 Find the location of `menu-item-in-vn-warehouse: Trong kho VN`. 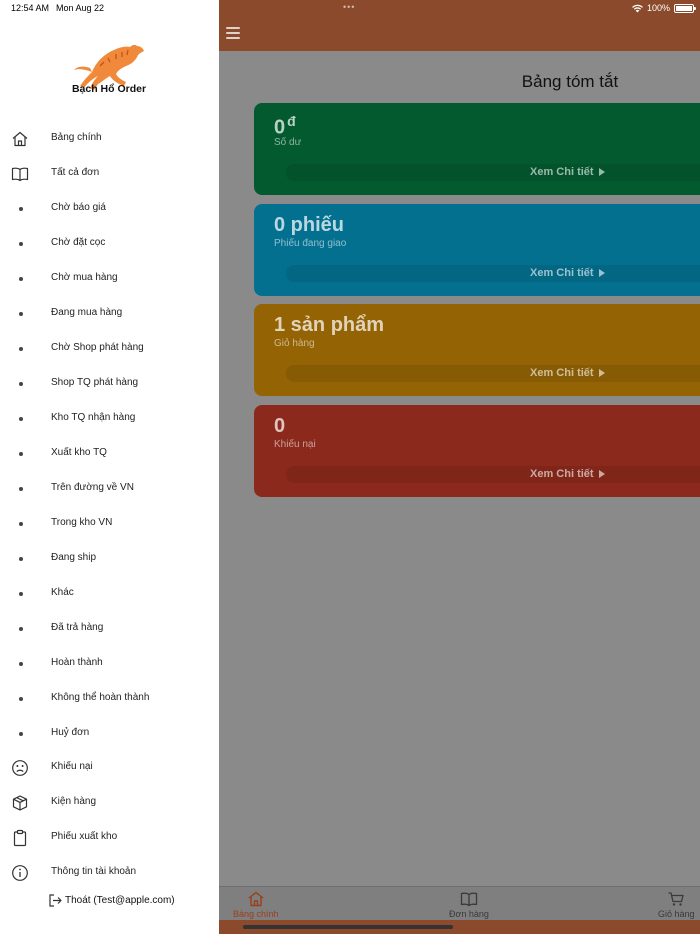

menu-item-in-vn-warehouse: Trong kho VN is located at coordinates (109, 524).